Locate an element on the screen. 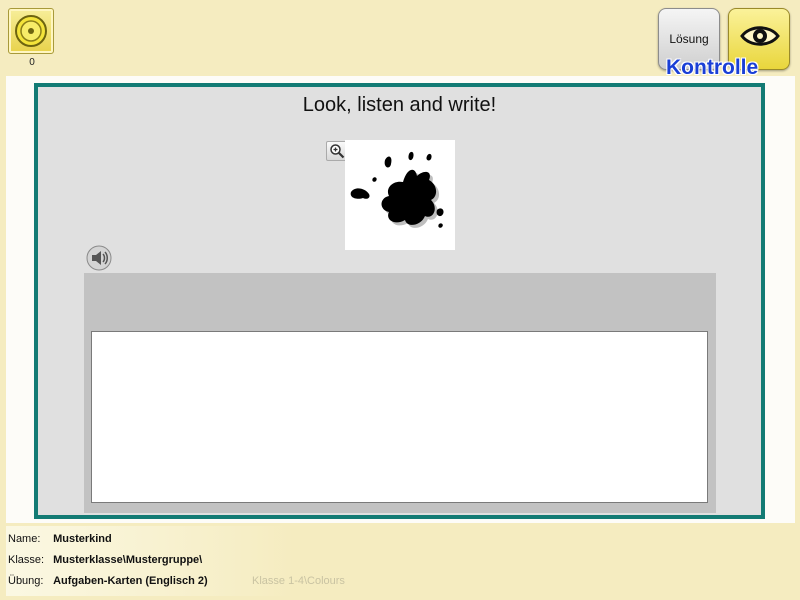 The width and height of the screenshot is (800, 600). eye-icon is located at coordinates (760, 36).